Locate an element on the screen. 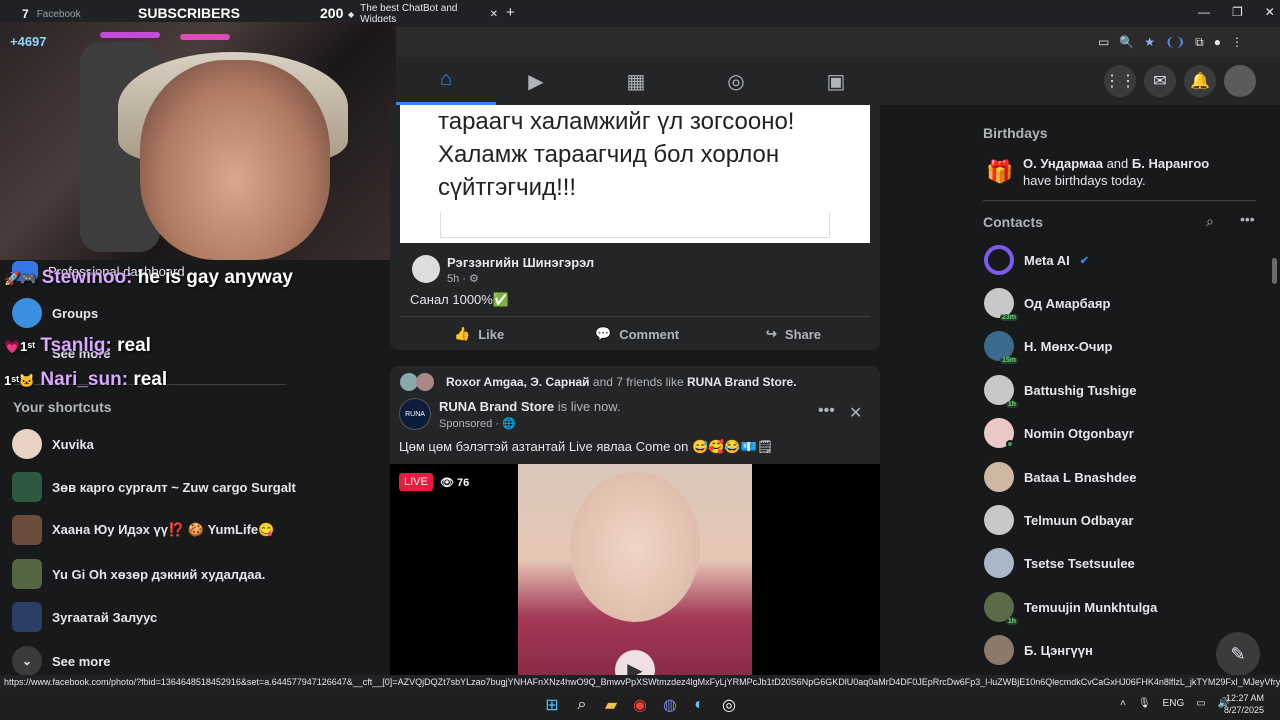  contact-item: 15m Н. Мөнх-Очир is located at coordinates (1048, 347).